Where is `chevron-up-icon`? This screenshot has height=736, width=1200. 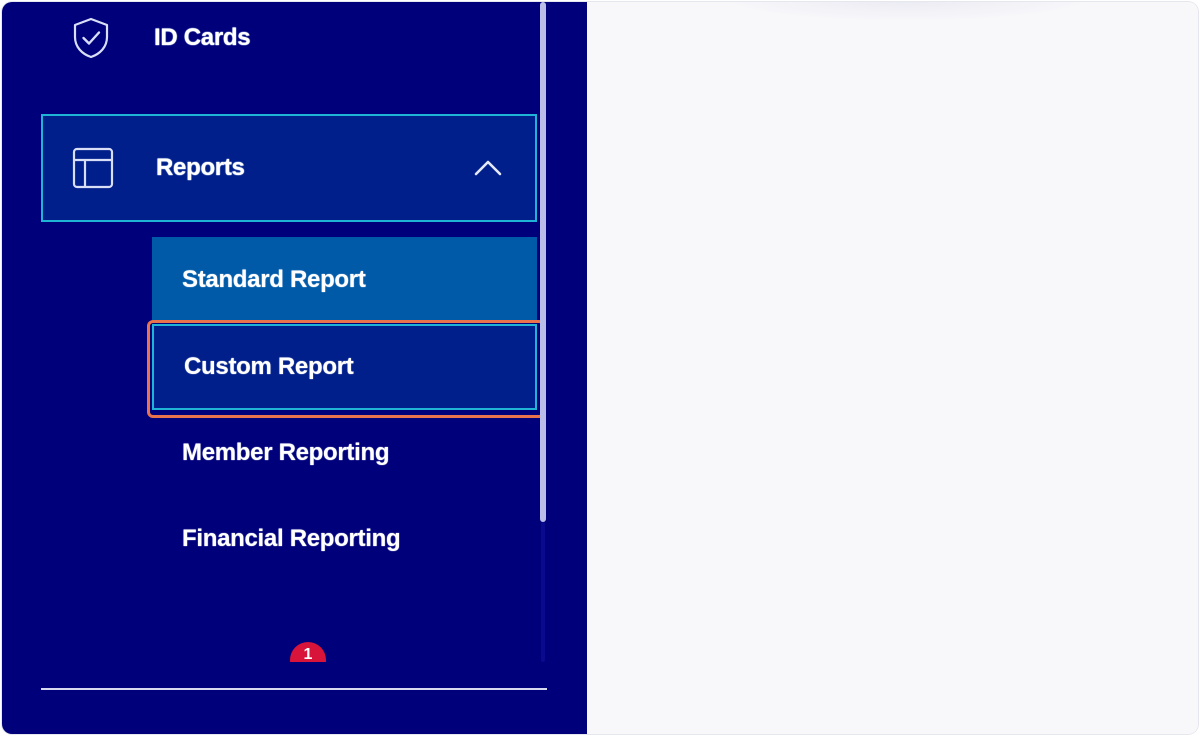
chevron-up-icon is located at coordinates (488, 168).